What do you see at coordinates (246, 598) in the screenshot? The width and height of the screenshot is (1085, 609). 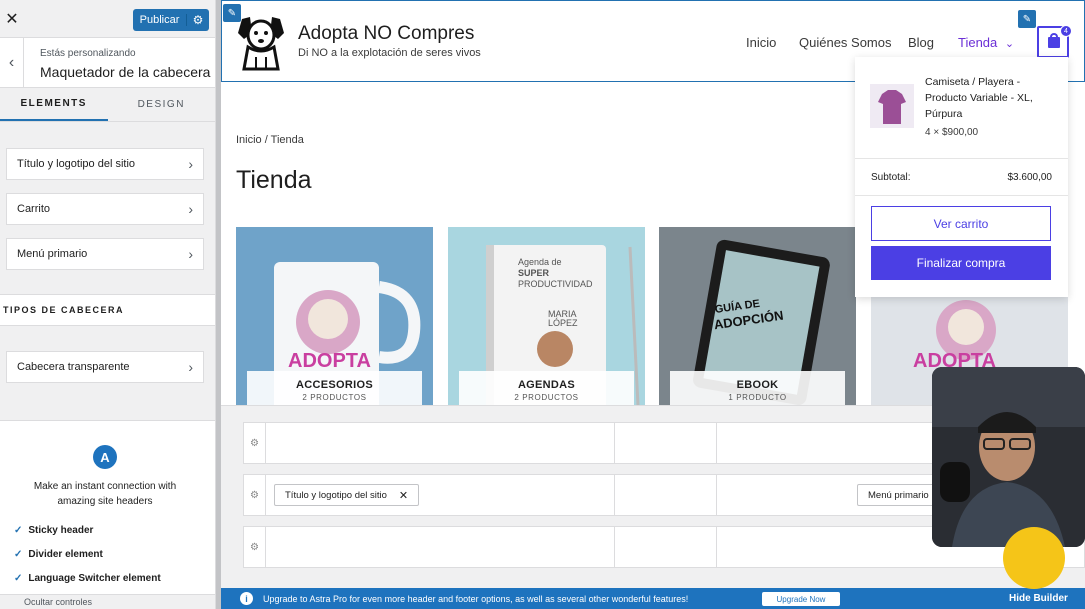 I see `info-icon: i` at bounding box center [246, 598].